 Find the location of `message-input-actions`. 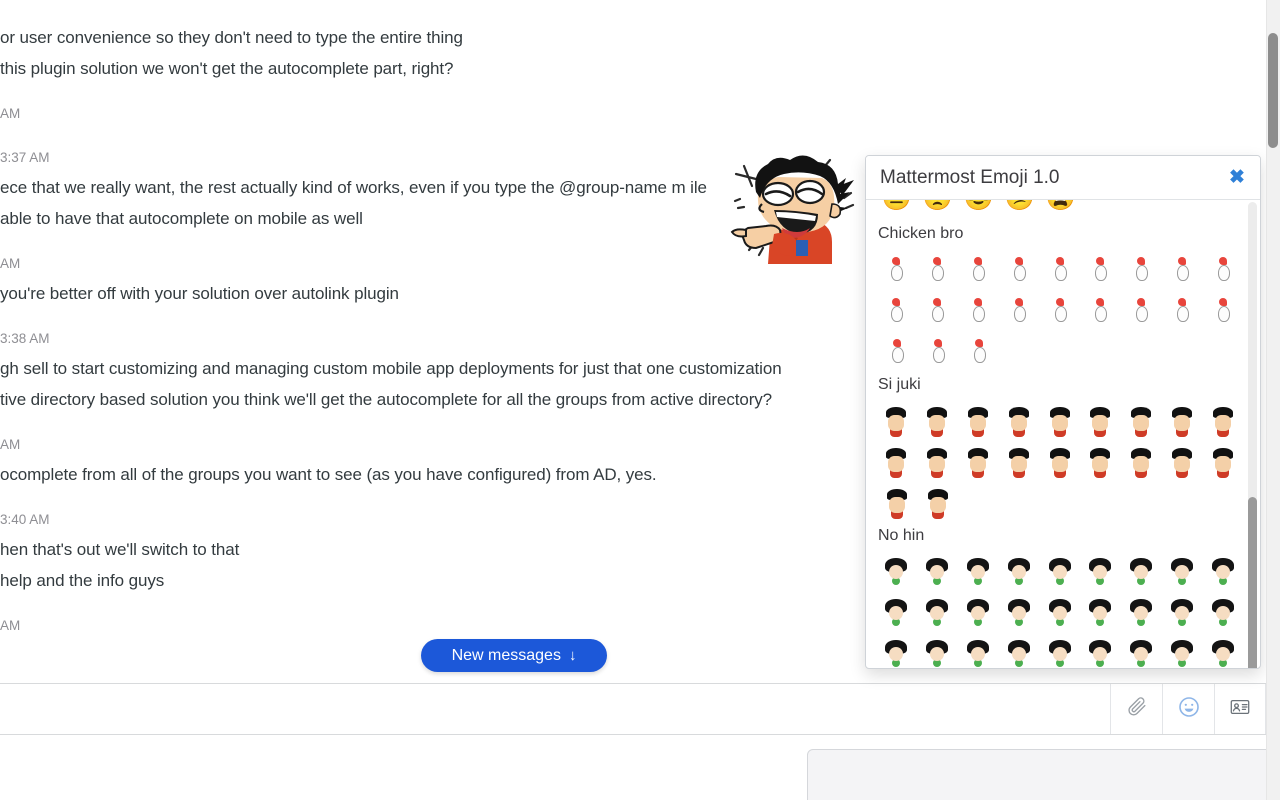

message-input-actions is located at coordinates (1188, 709).